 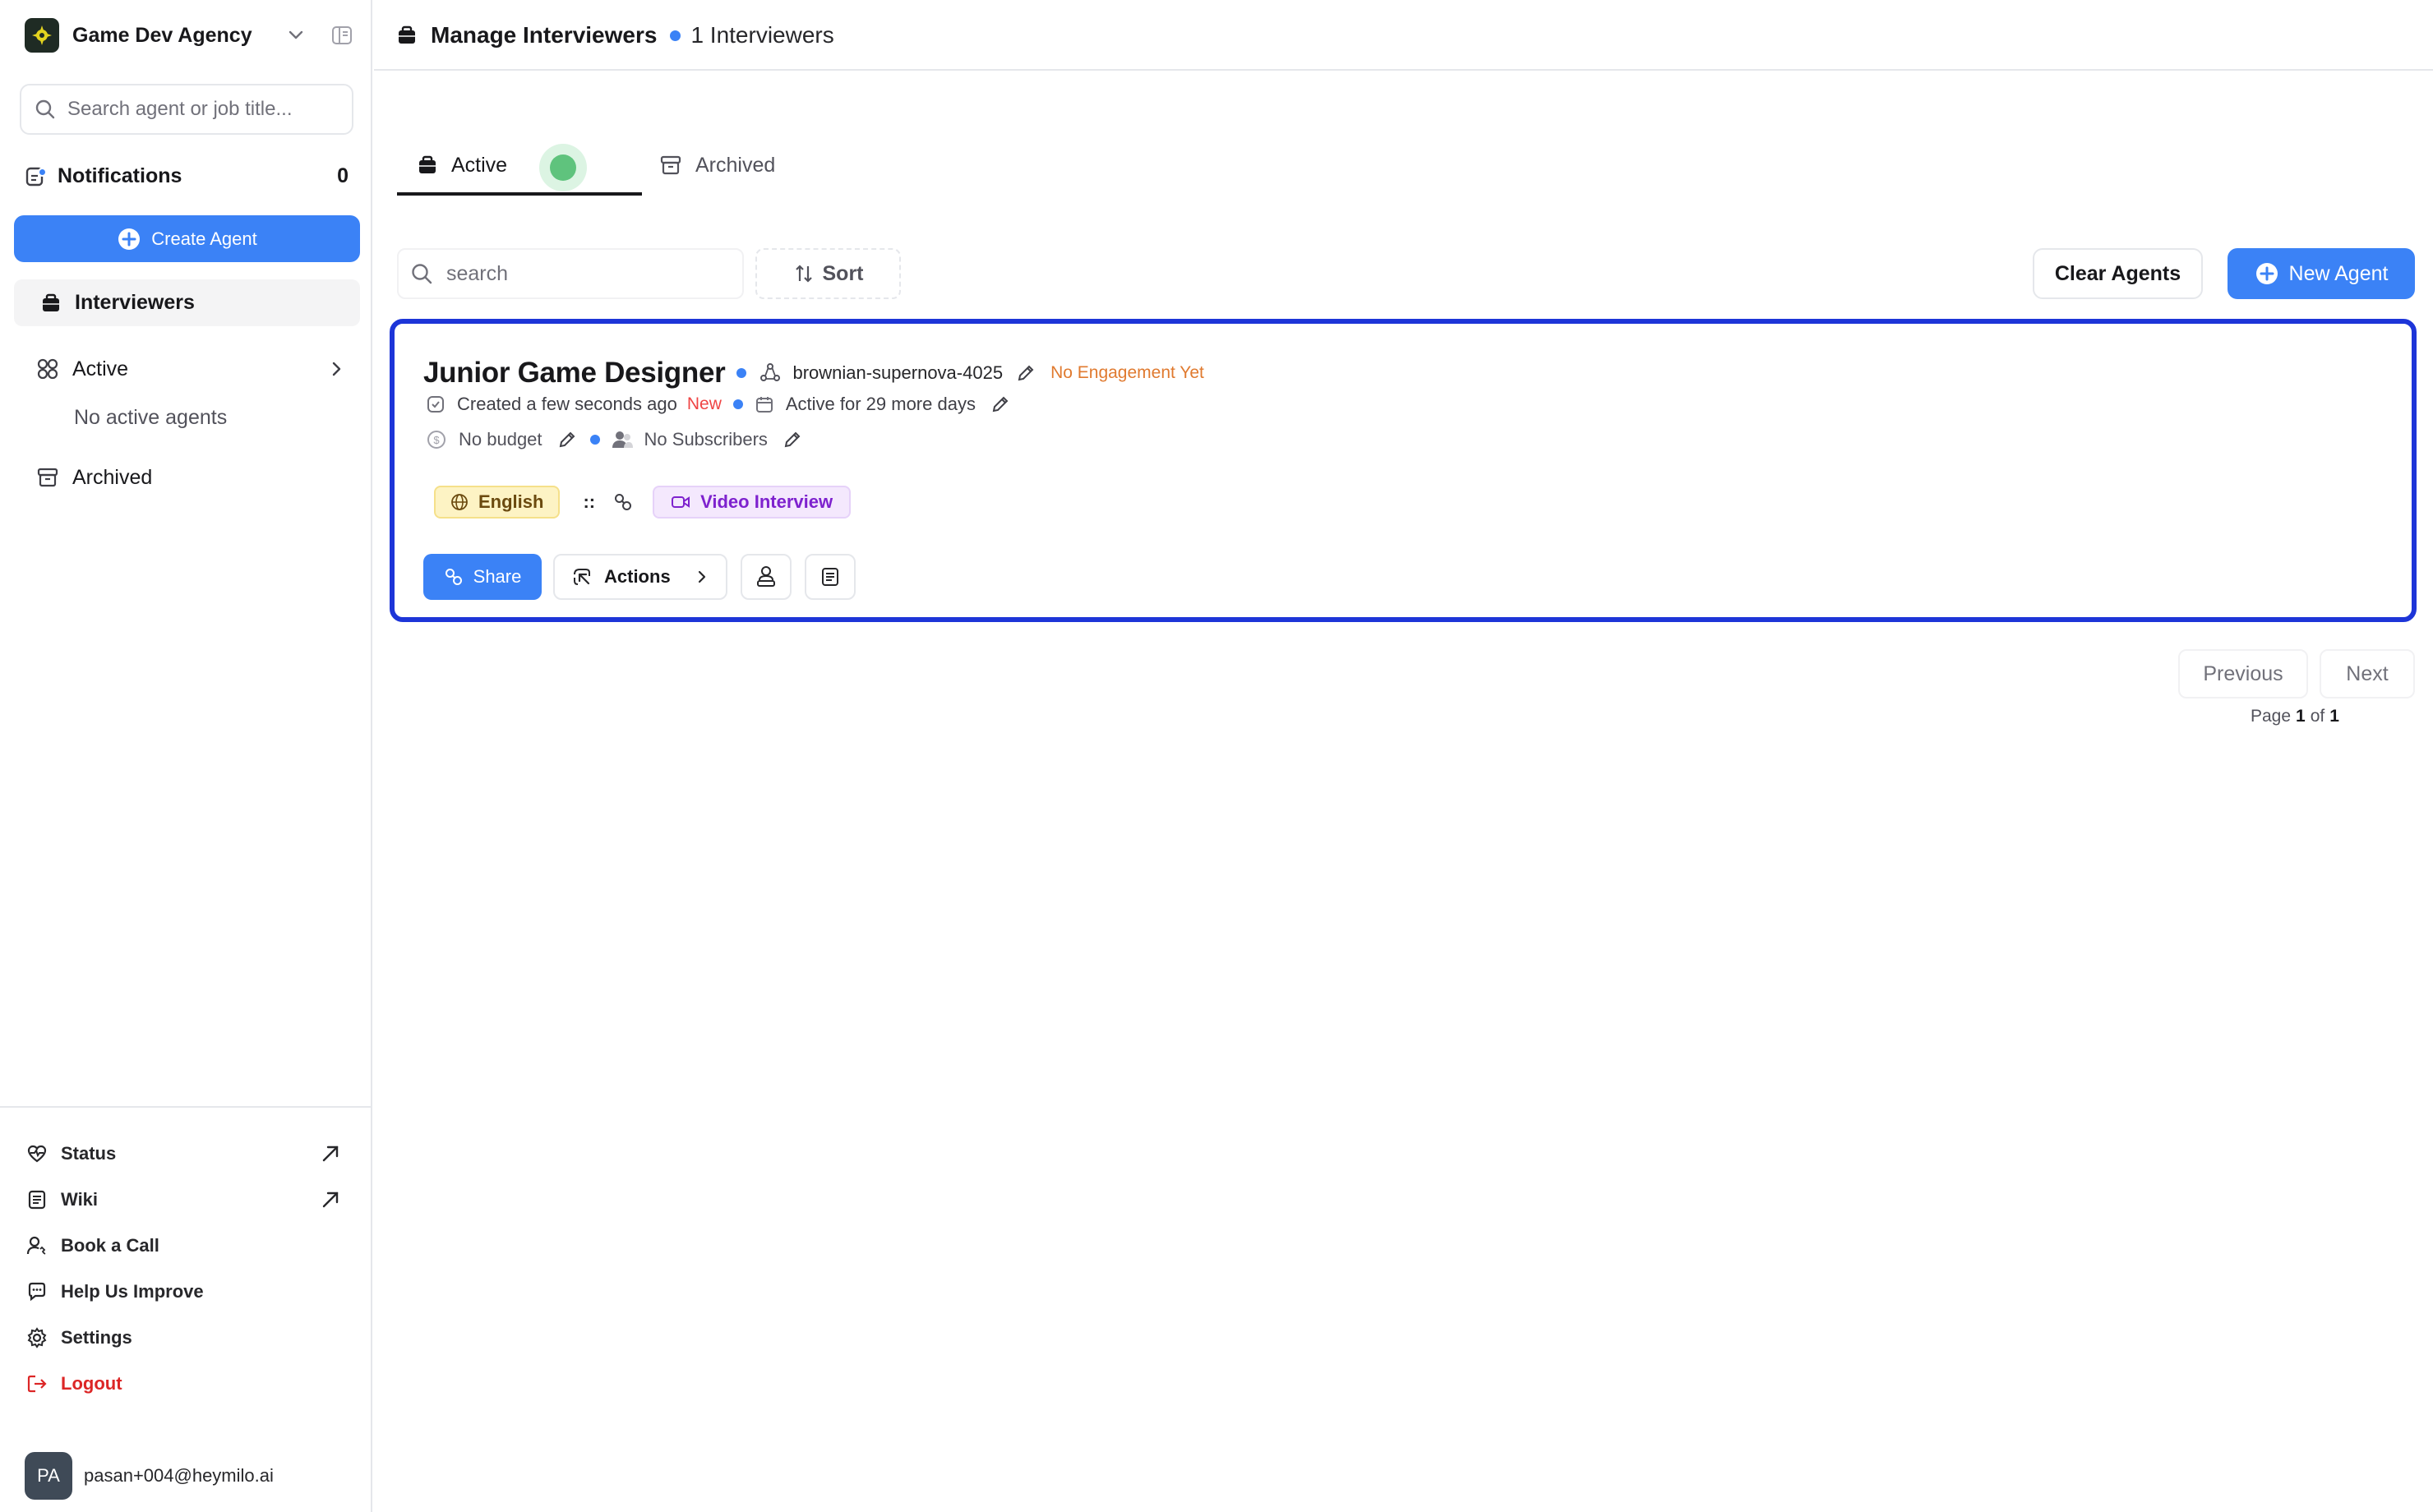 I want to click on page-title: Manage Interviewers, so click(x=544, y=35).